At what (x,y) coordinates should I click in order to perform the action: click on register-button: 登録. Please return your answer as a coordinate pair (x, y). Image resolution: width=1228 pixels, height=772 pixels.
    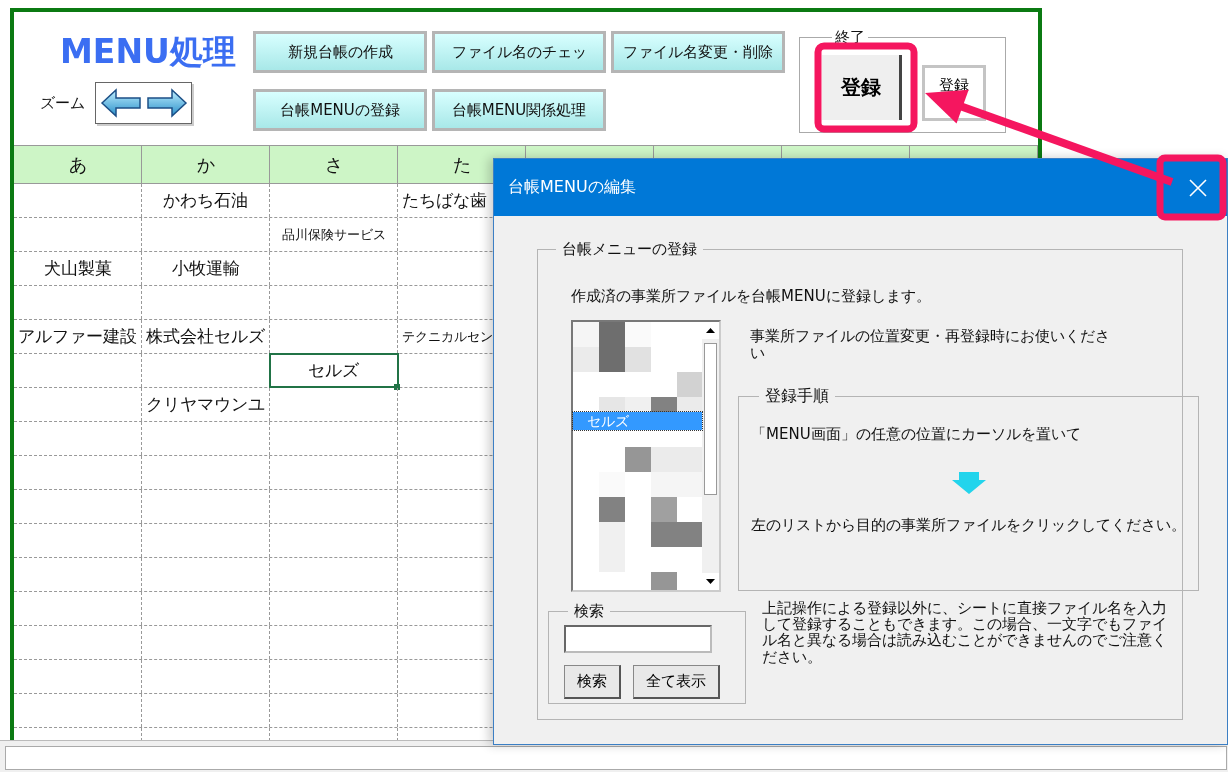
    Looking at the image, I should click on (862, 87).